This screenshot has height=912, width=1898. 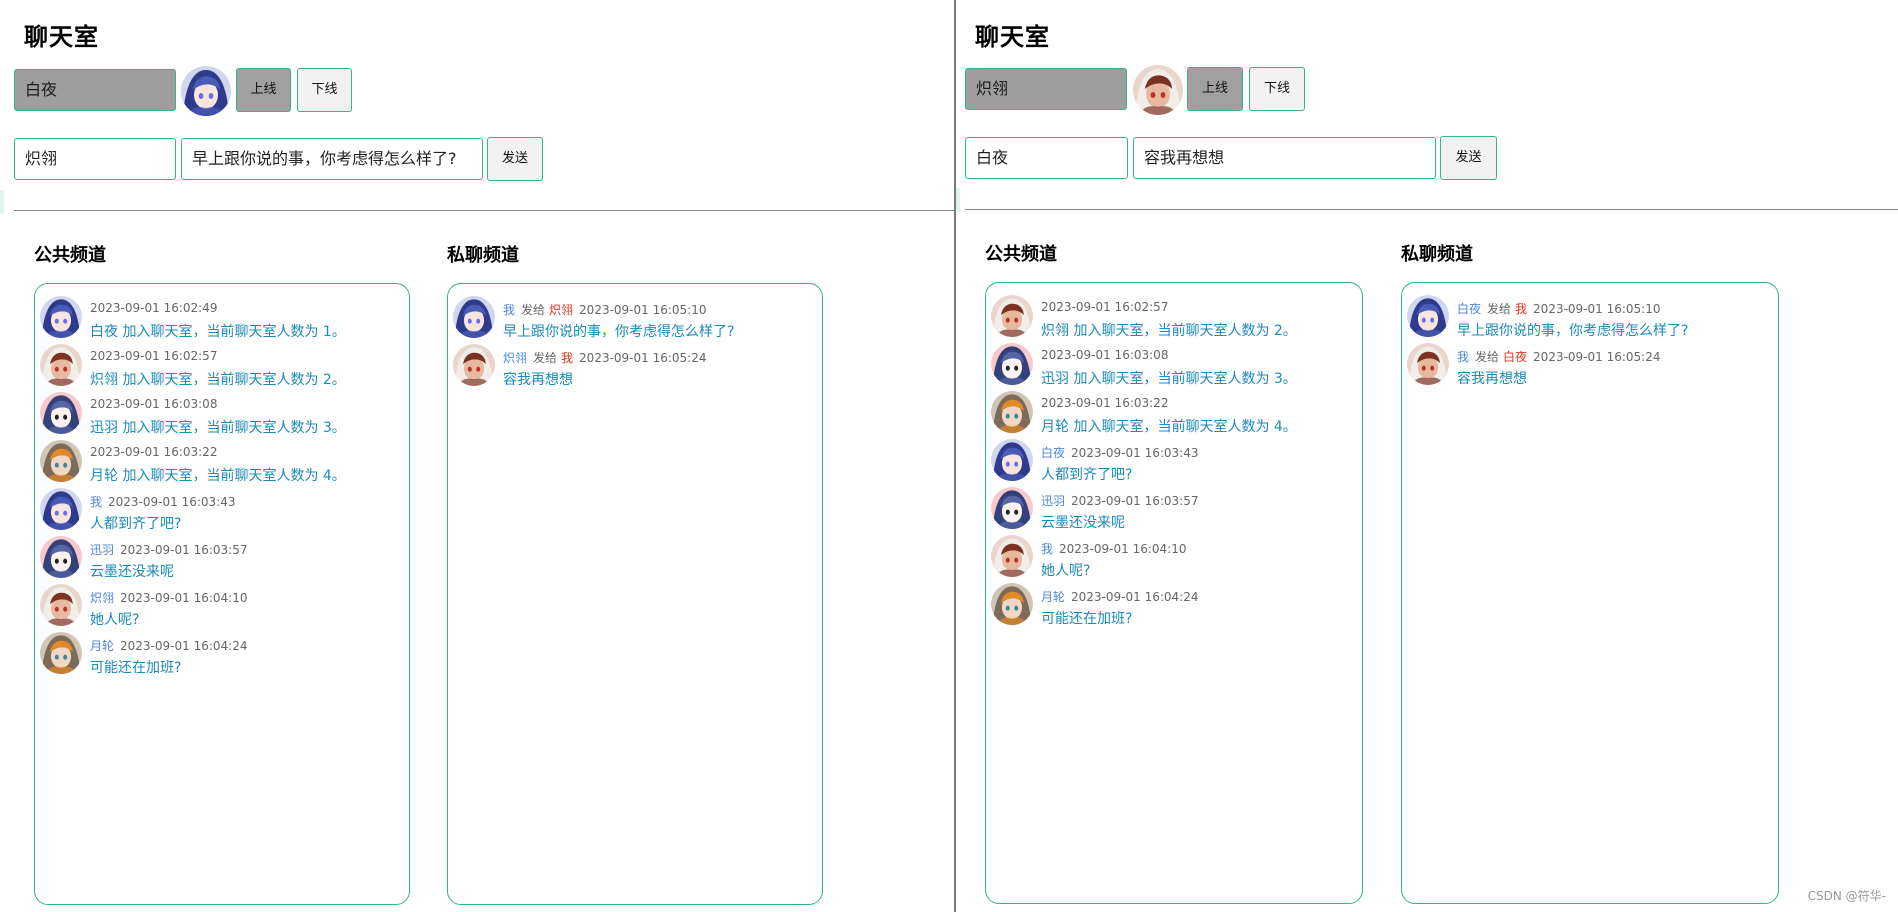 What do you see at coordinates (95, 90) in the screenshot?
I see `username-input: 白夜` at bounding box center [95, 90].